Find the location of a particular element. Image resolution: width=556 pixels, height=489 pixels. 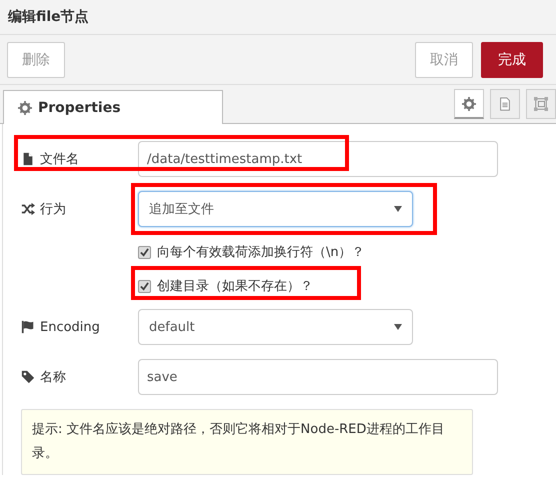

tag-icon is located at coordinates (28, 377).